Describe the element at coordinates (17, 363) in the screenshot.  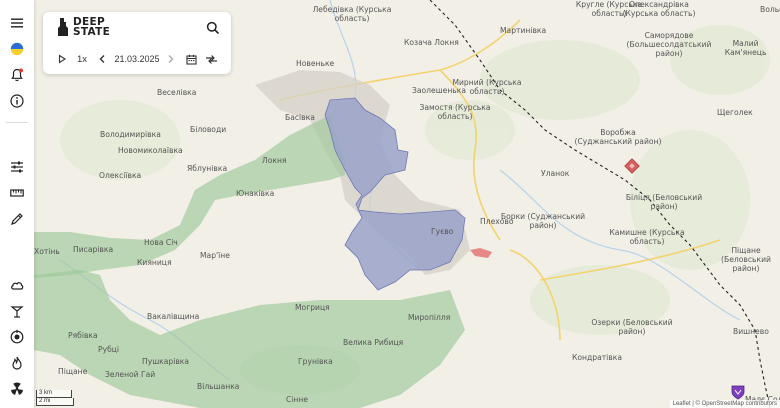
I see `fire-icon` at that location.